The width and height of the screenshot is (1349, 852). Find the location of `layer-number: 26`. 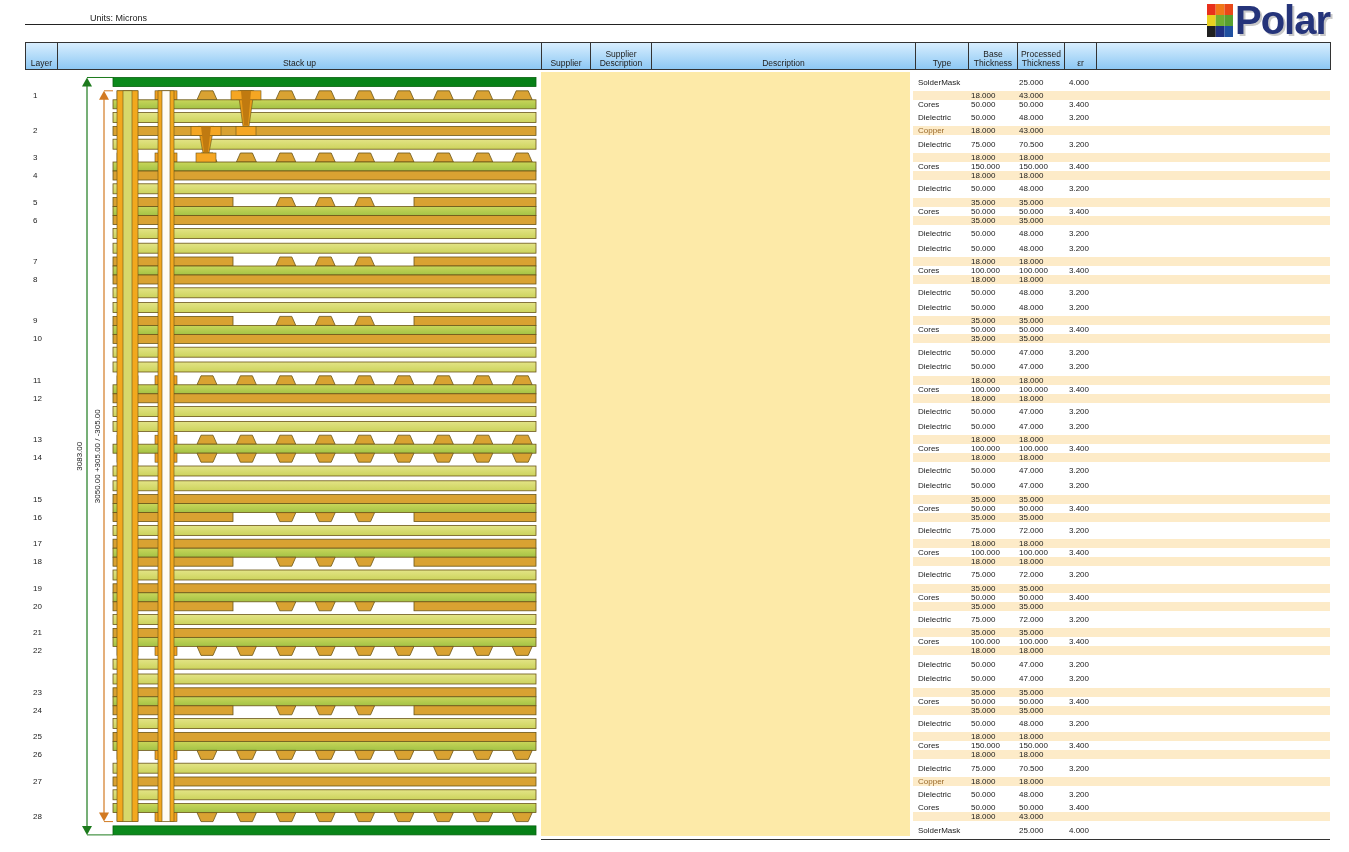

layer-number: 26 is located at coordinates (37, 755).